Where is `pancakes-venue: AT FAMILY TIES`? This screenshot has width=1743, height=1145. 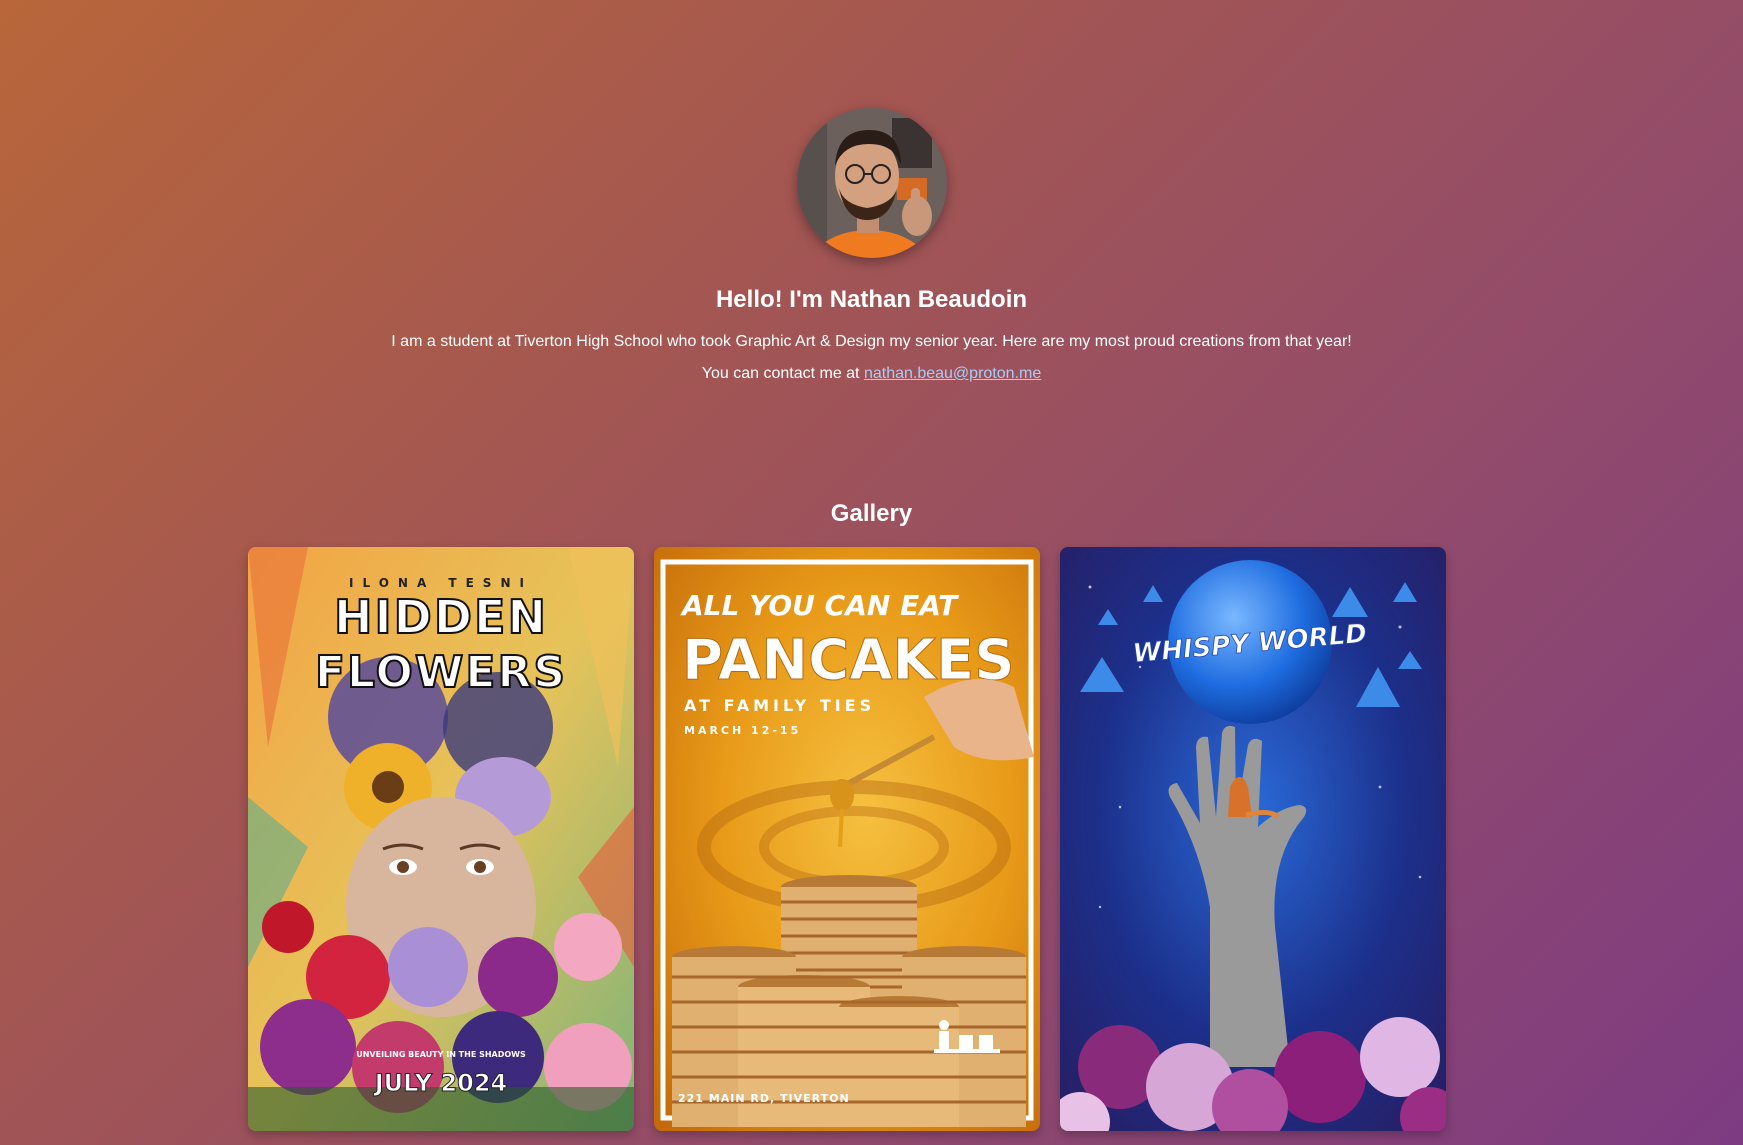
pancakes-venue: AT FAMILY TIES is located at coordinates (779, 705).